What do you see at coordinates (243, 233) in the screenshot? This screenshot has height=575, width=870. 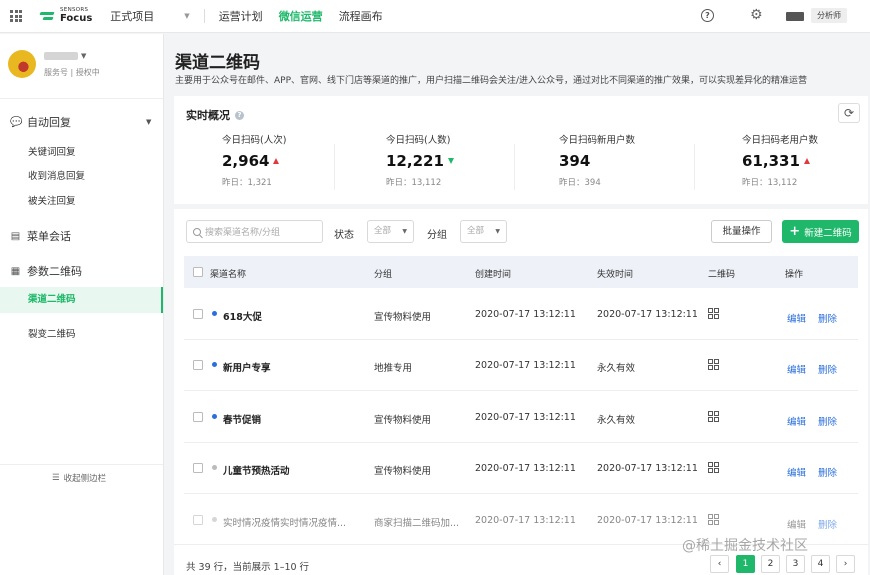 I see `search-placeholder: 搜索渠道名称/分组` at bounding box center [243, 233].